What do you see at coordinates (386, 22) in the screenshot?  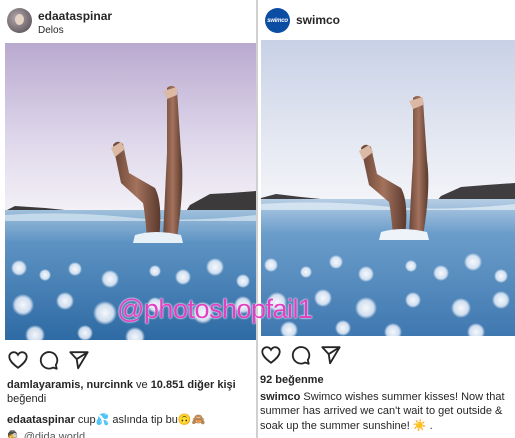 I see `post-header: swimco swimco` at bounding box center [386, 22].